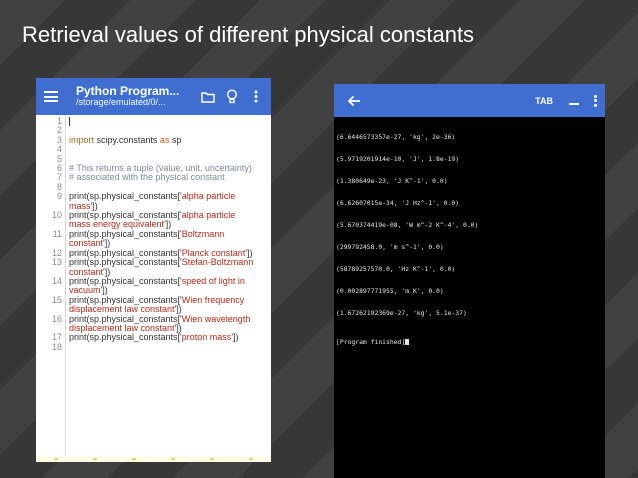 The image size is (638, 478). What do you see at coordinates (213, 299) in the screenshot?
I see `string-literal: Wien frequency` at bounding box center [213, 299].